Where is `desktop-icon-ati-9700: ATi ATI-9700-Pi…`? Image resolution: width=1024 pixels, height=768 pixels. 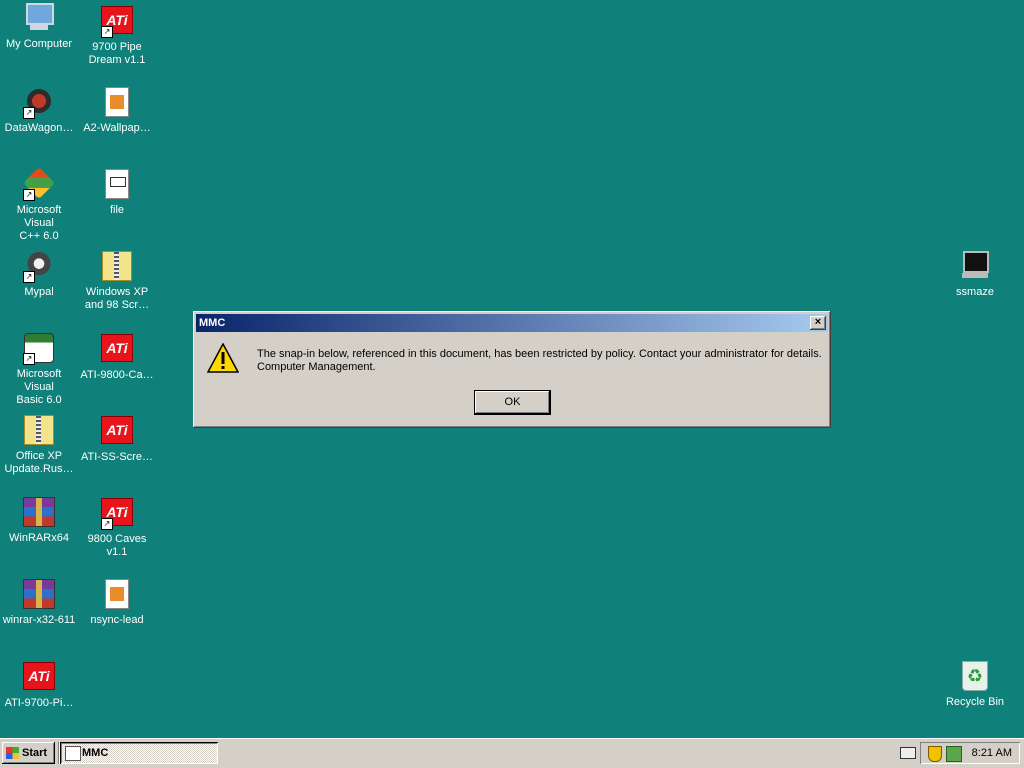 desktop-icon-ati-9700: ATi ATI-9700-Pi… is located at coordinates (39, 684).